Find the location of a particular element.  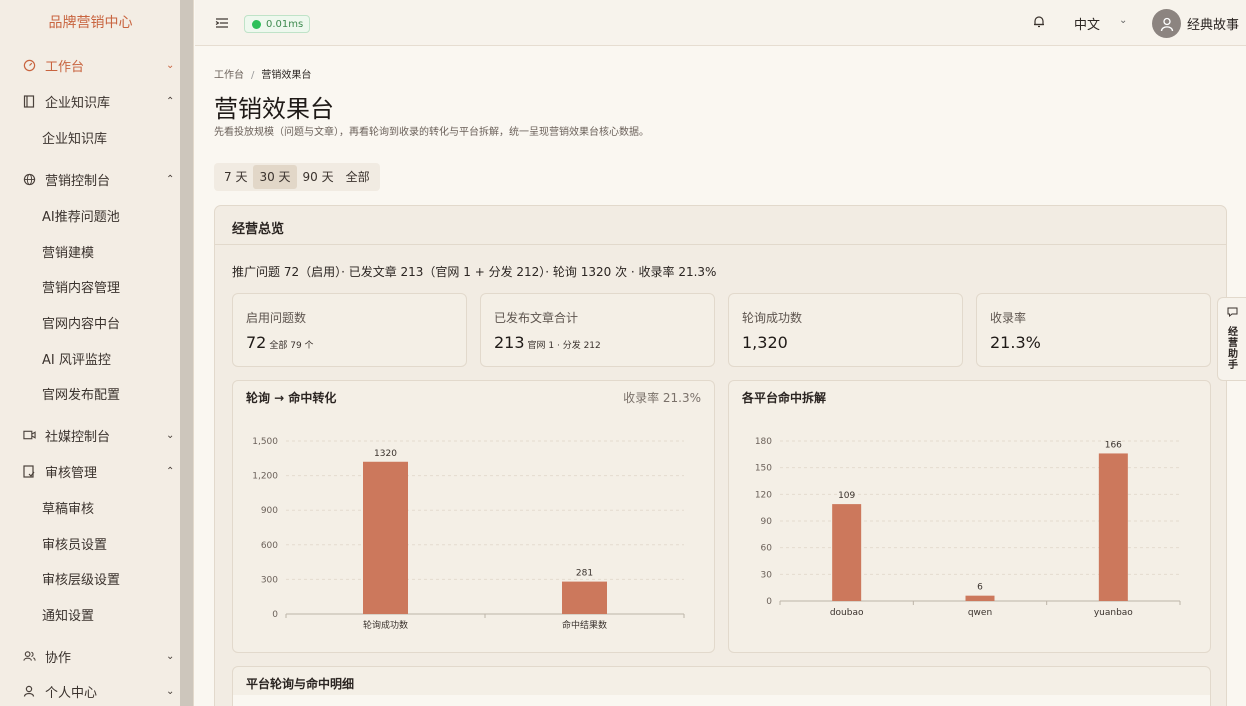

menu-fold-icon is located at coordinates (222, 22).